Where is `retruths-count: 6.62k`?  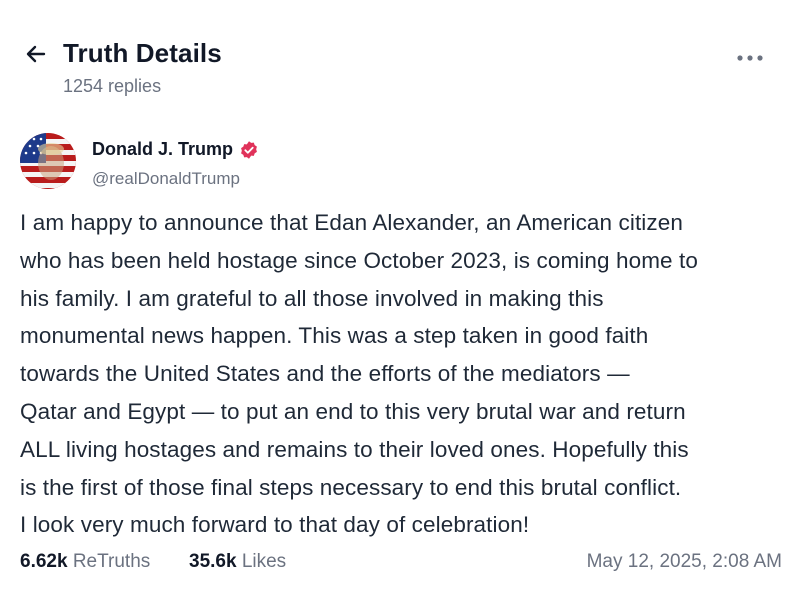
retruths-count: 6.62k is located at coordinates (44, 561).